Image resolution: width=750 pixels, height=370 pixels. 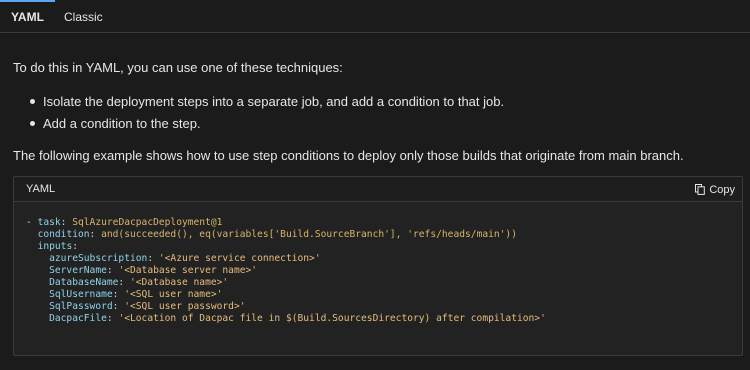 I want to click on tab-classic: Classic, so click(x=83, y=16).